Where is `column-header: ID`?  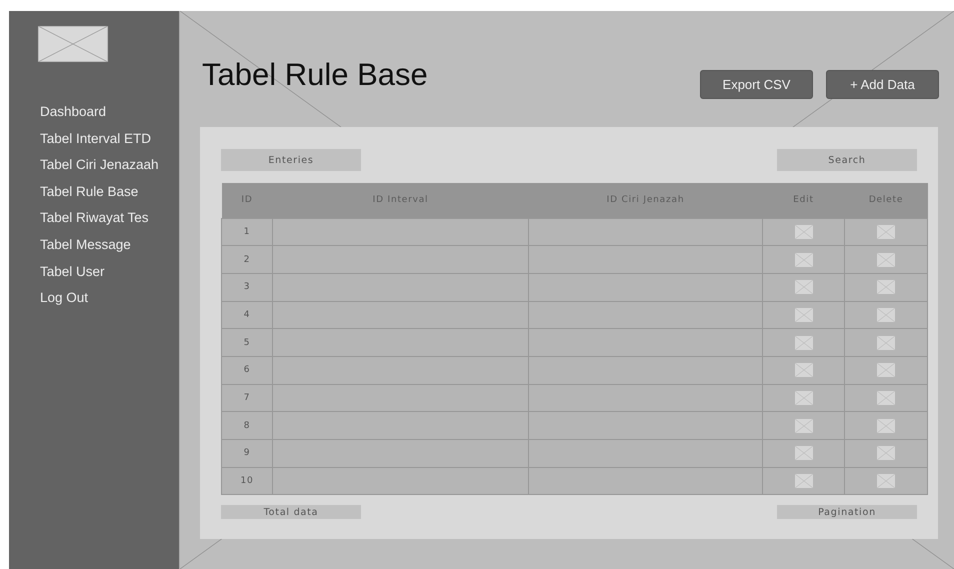
column-header: ID is located at coordinates (247, 200).